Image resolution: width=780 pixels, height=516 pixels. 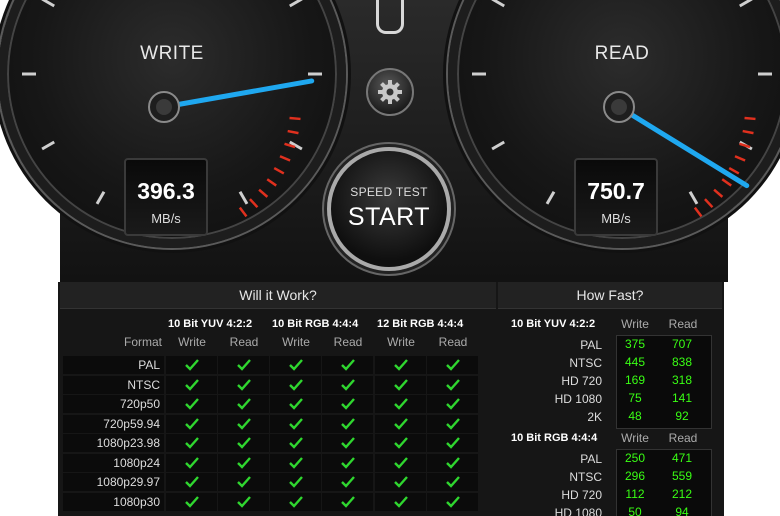 What do you see at coordinates (635, 380) in the screenshot?
I see `how-fast-write-value: 169` at bounding box center [635, 380].